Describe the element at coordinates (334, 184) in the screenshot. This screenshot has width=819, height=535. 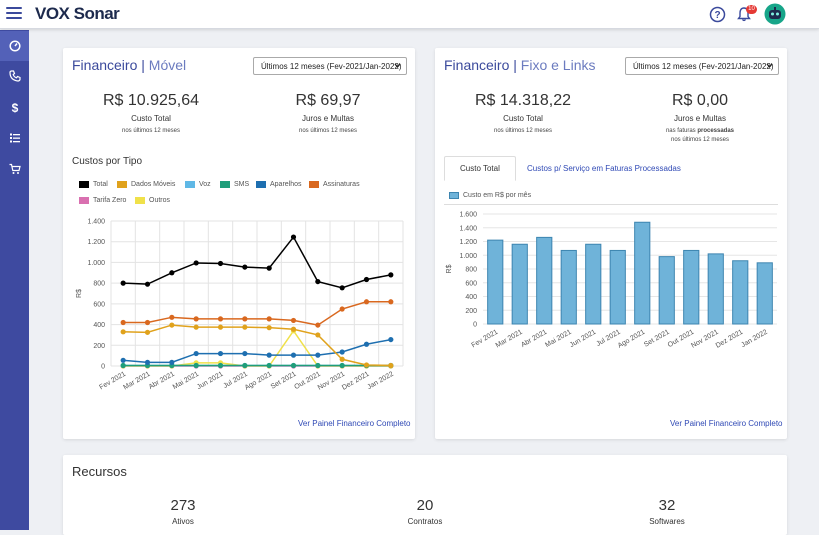
I see `legend-assinaturas: Assinaturas` at that location.